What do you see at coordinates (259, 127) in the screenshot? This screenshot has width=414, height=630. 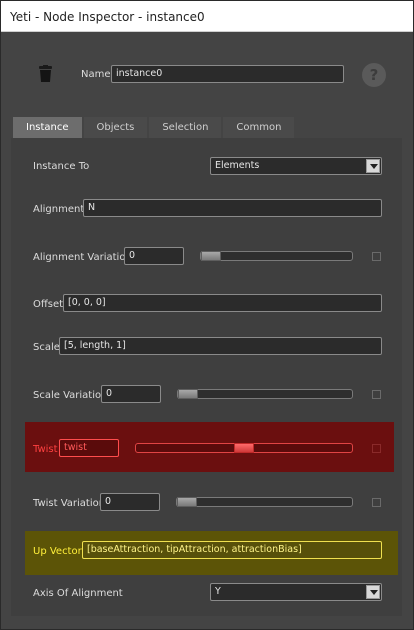 I see `tab-common: Common` at bounding box center [259, 127].